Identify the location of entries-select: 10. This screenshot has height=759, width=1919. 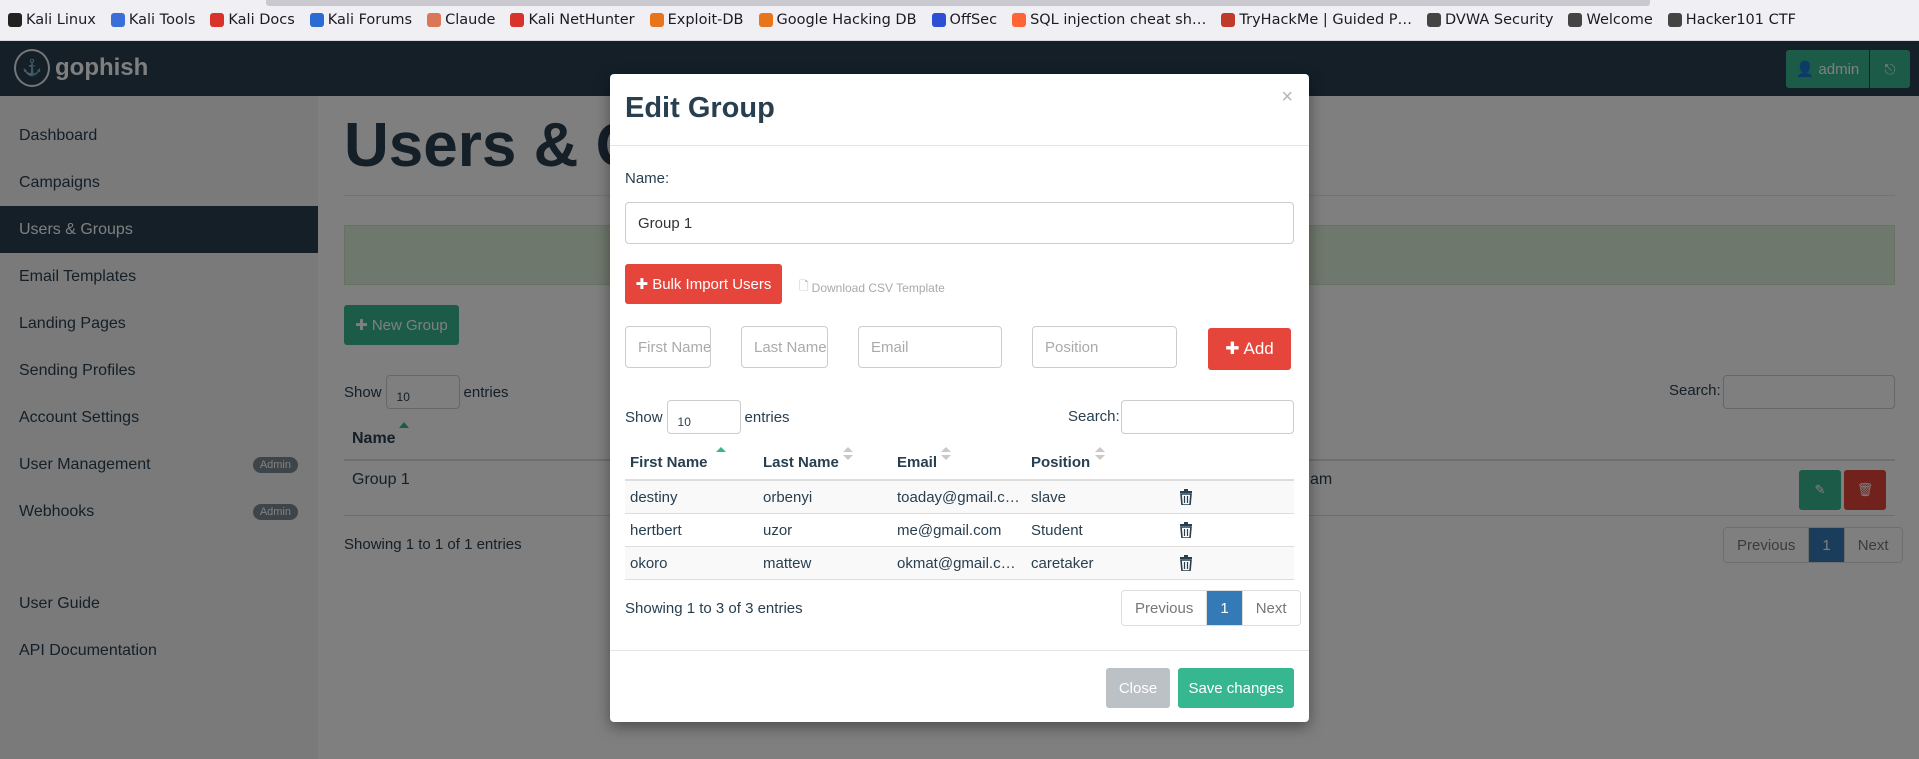
(703, 417).